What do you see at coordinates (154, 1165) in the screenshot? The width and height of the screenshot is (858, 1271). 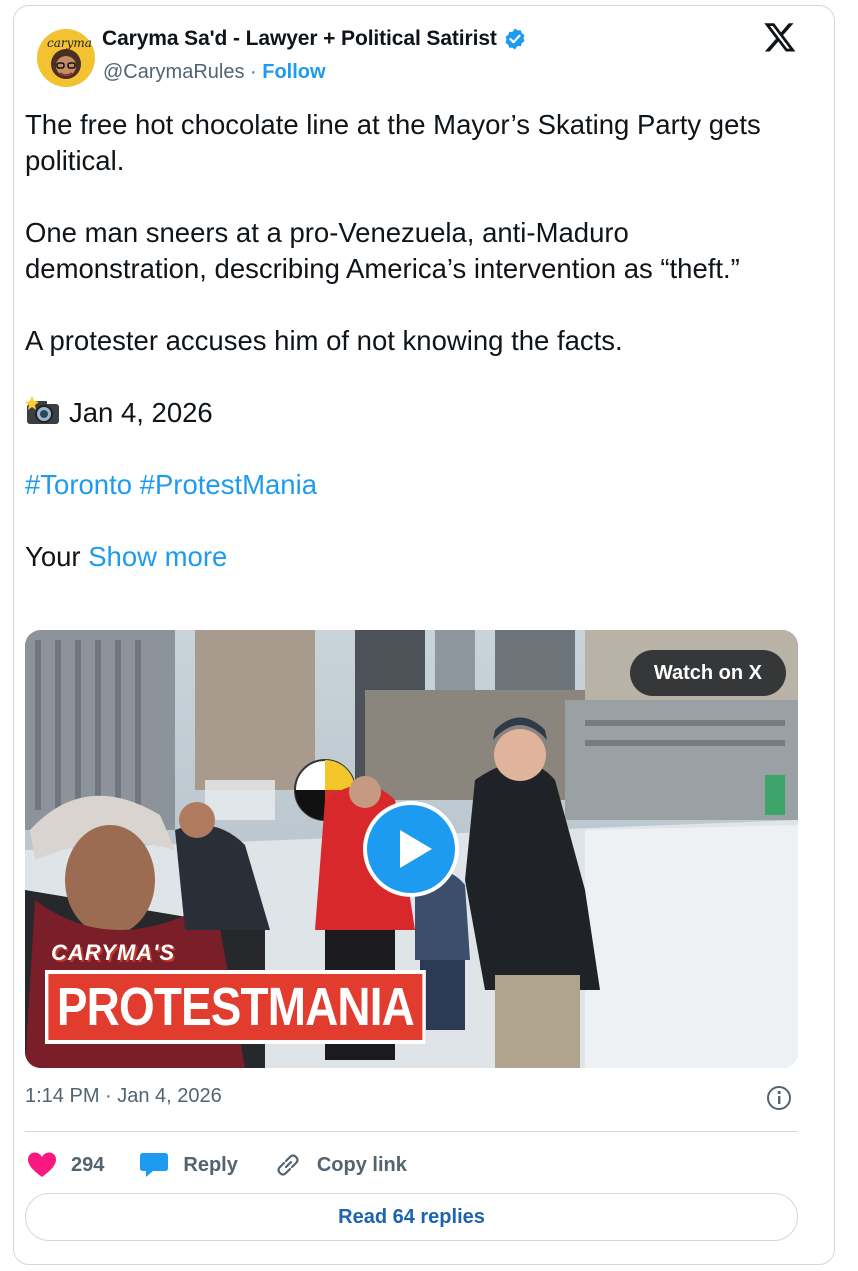 I see `reply-bubble-icon` at bounding box center [154, 1165].